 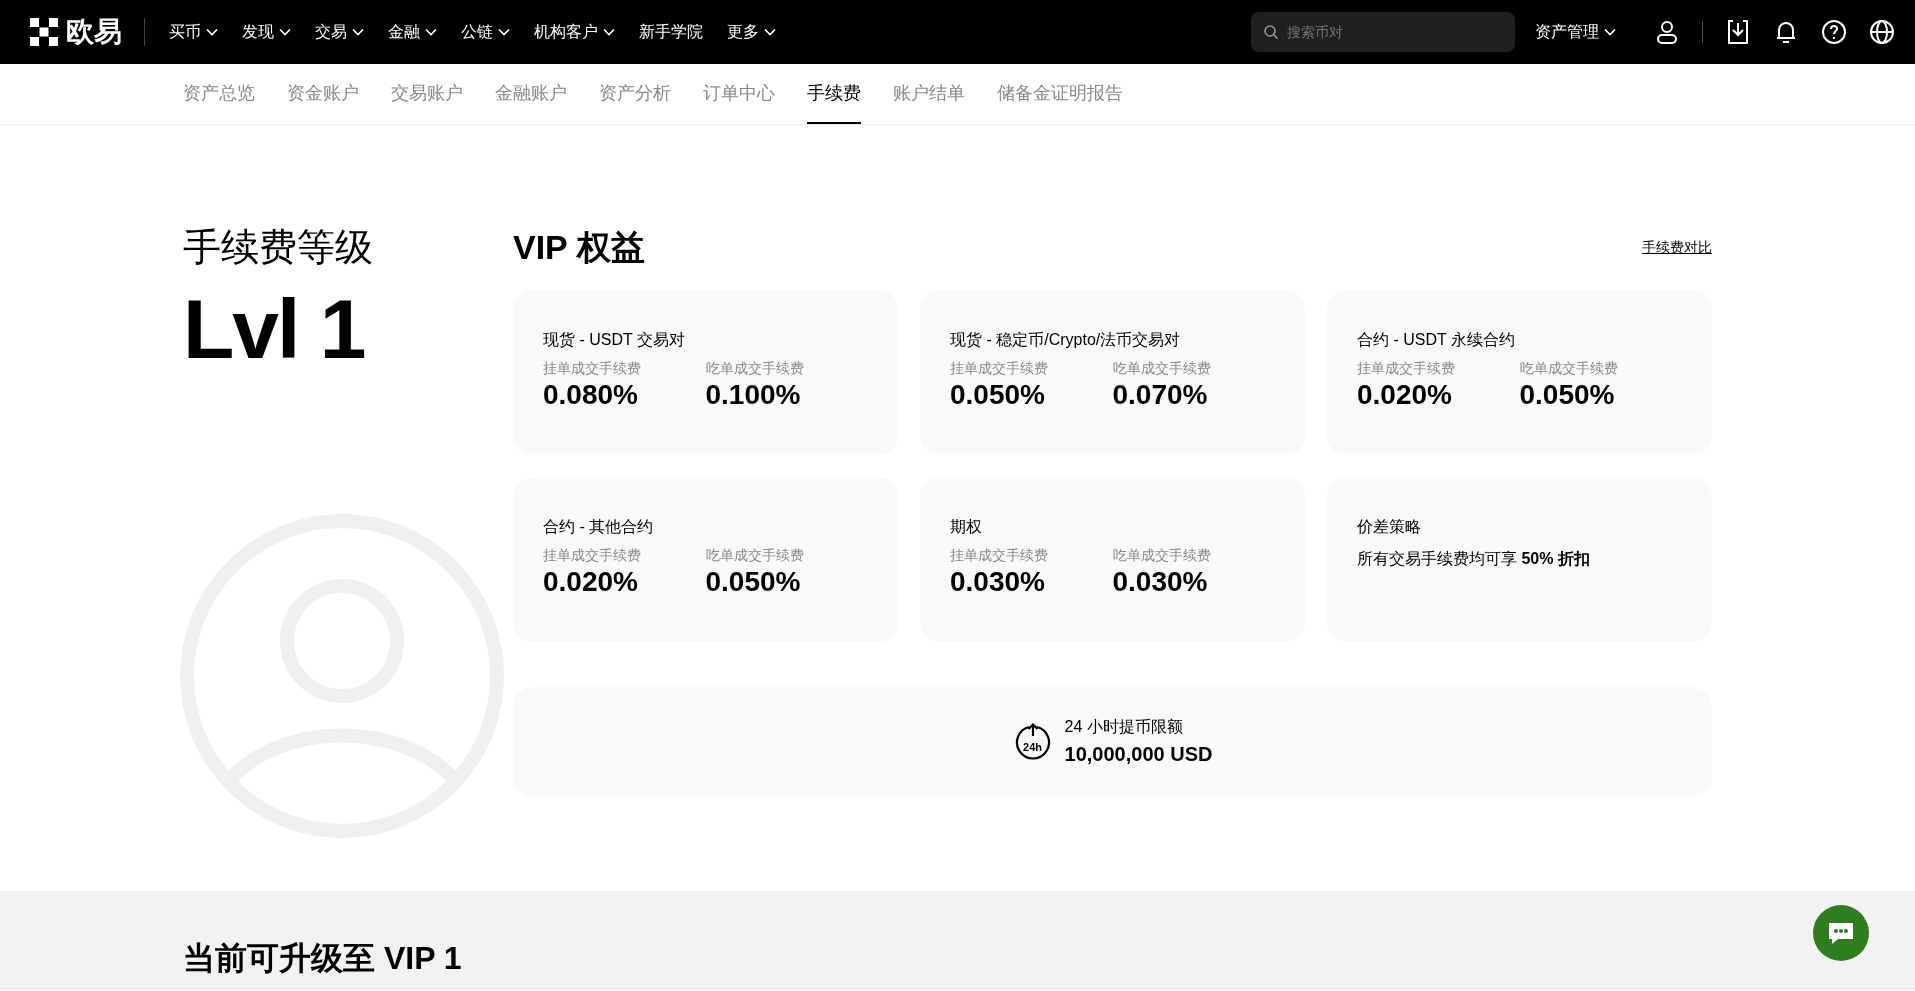 I want to click on chat-icon, so click(x=1841, y=933).